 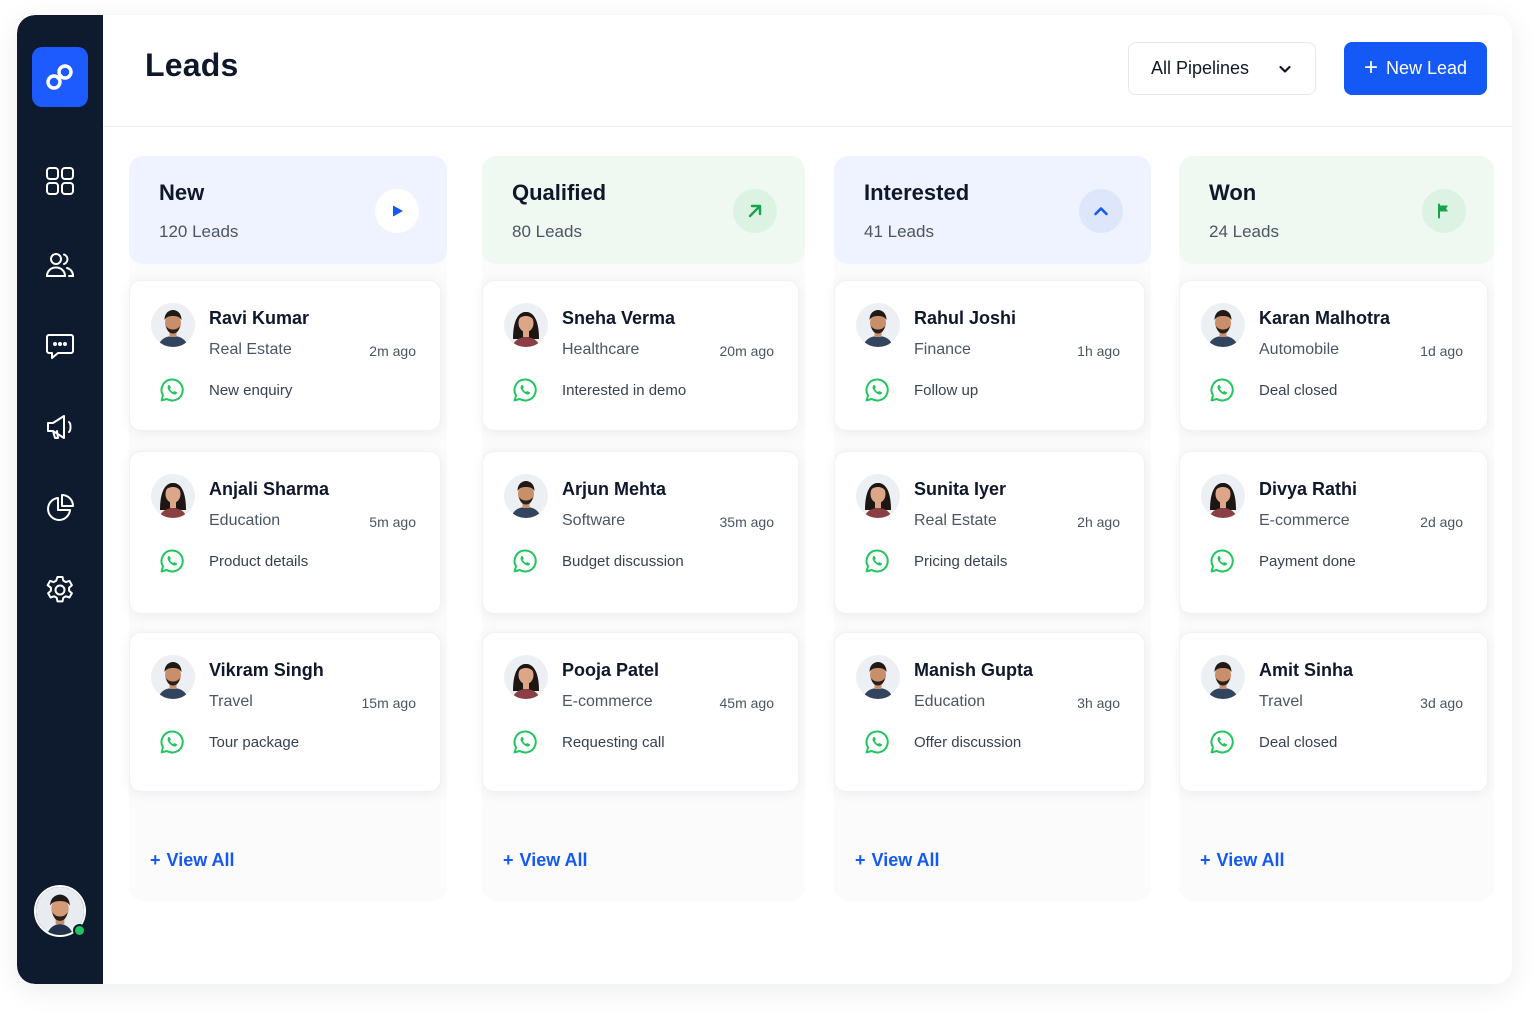 I want to click on lead-time: 15m ago, so click(x=388, y=703).